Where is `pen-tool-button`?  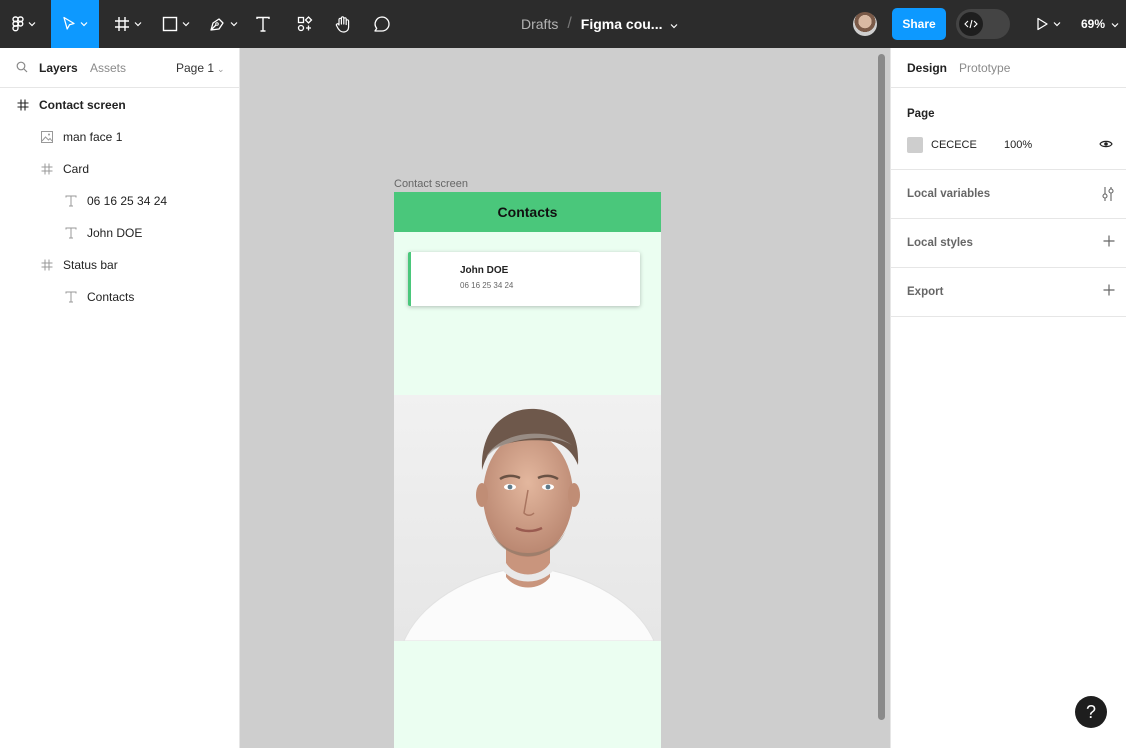 pen-tool-button is located at coordinates (223, 24).